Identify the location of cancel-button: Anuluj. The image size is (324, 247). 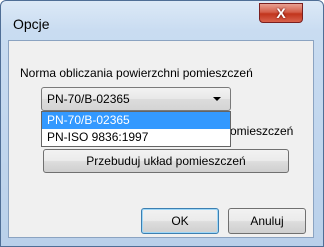
(267, 221).